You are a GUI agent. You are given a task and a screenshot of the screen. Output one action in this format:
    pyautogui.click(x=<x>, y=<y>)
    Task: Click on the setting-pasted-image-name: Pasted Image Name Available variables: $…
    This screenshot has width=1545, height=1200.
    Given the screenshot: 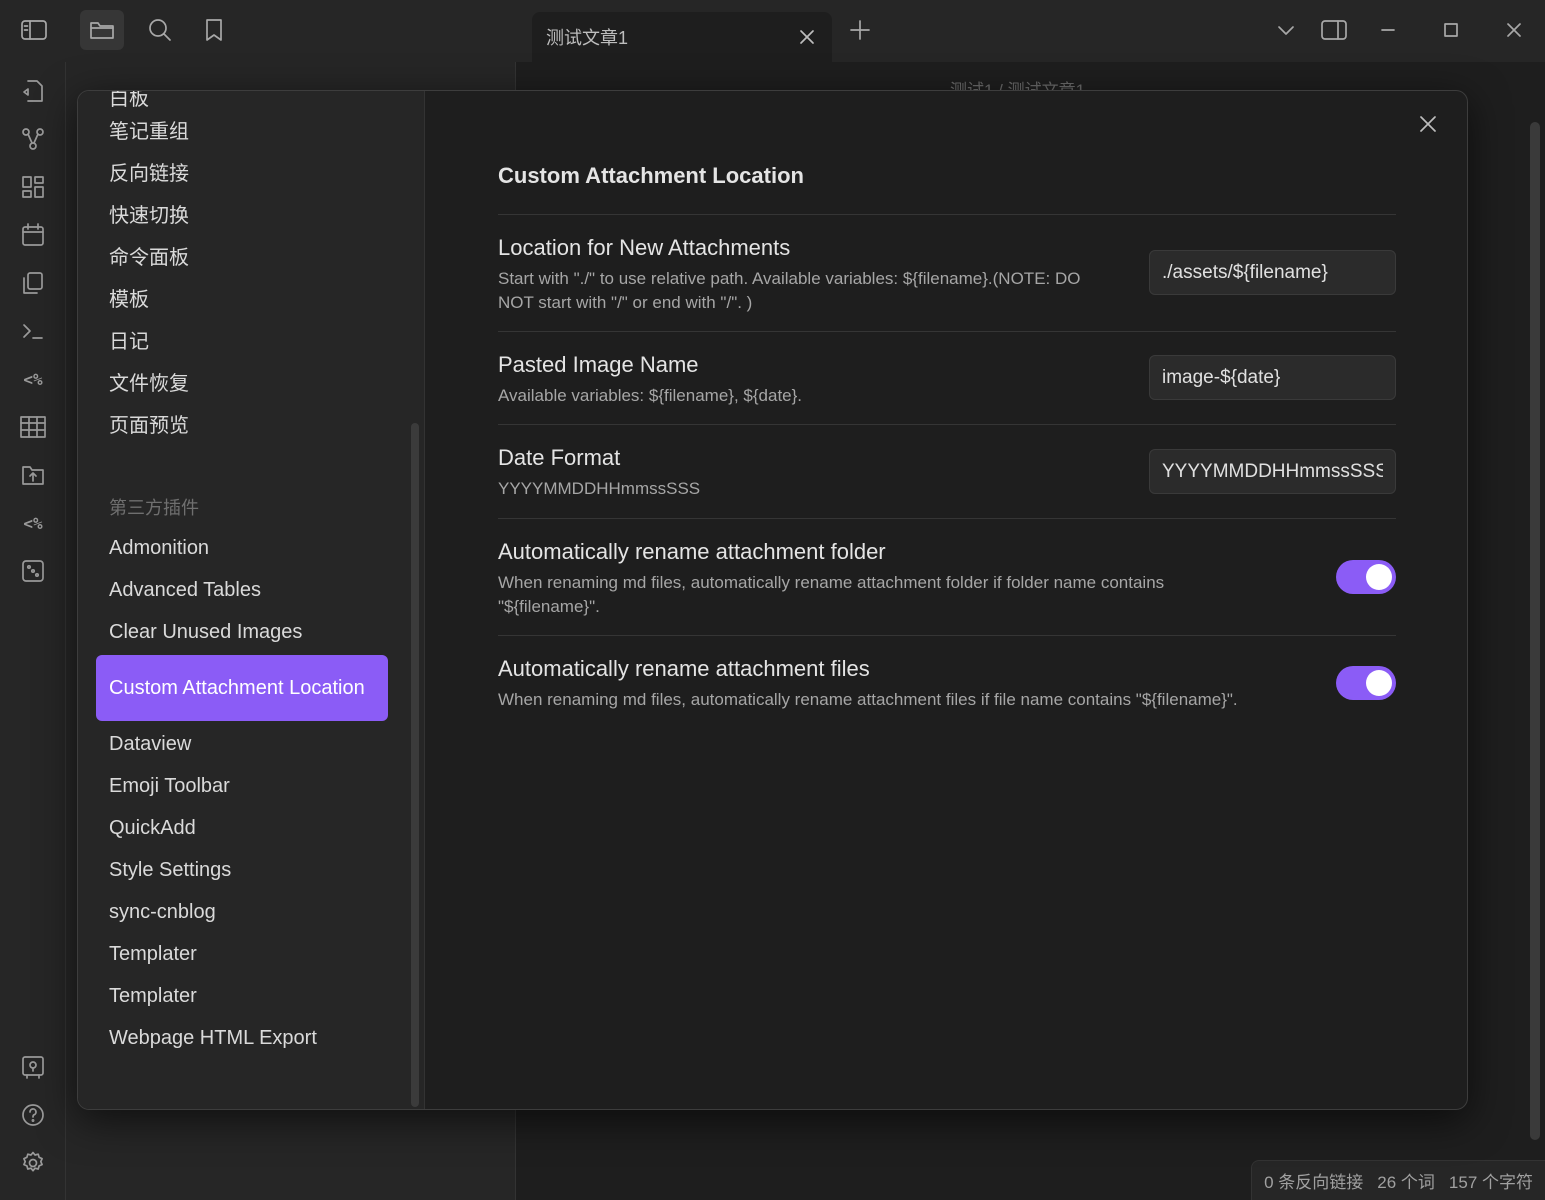 What is the action you would take?
    pyautogui.click(x=947, y=378)
    